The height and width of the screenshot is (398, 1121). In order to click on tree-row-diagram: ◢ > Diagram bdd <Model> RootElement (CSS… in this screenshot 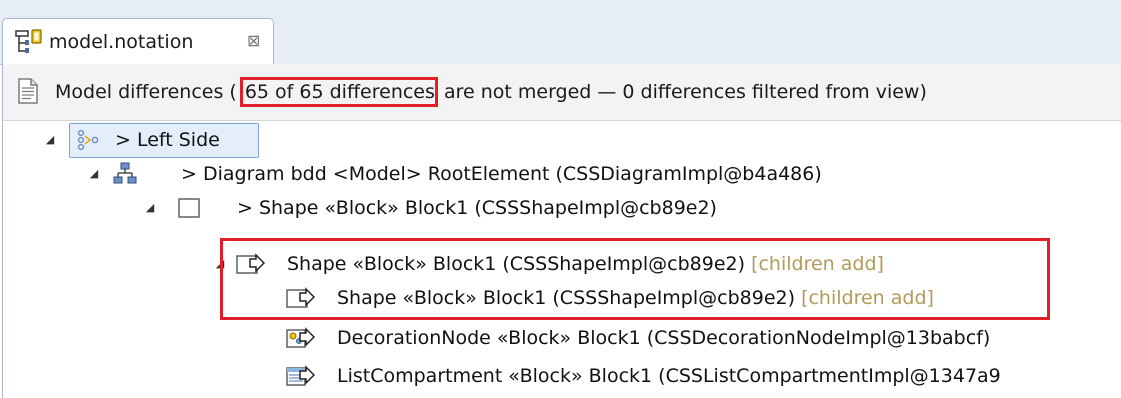, I will do `click(558, 174)`.